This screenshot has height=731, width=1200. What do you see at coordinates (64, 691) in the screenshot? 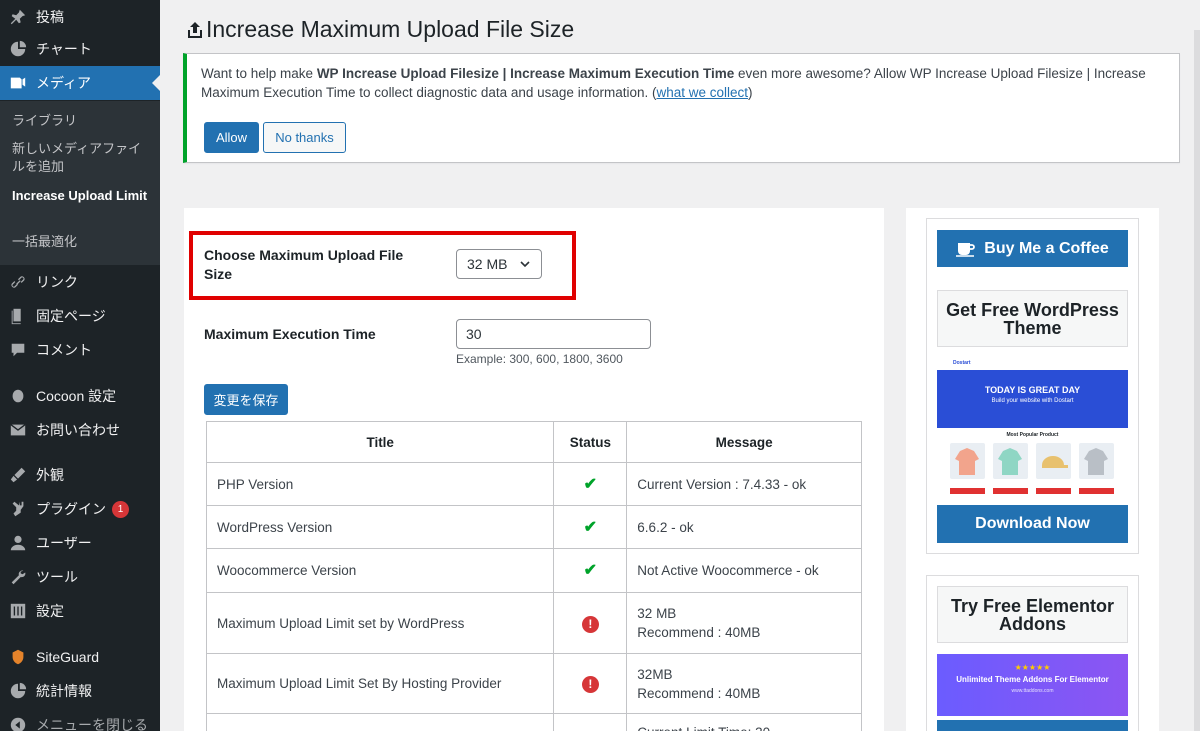
I see `menu-label: 統計情報` at bounding box center [64, 691].